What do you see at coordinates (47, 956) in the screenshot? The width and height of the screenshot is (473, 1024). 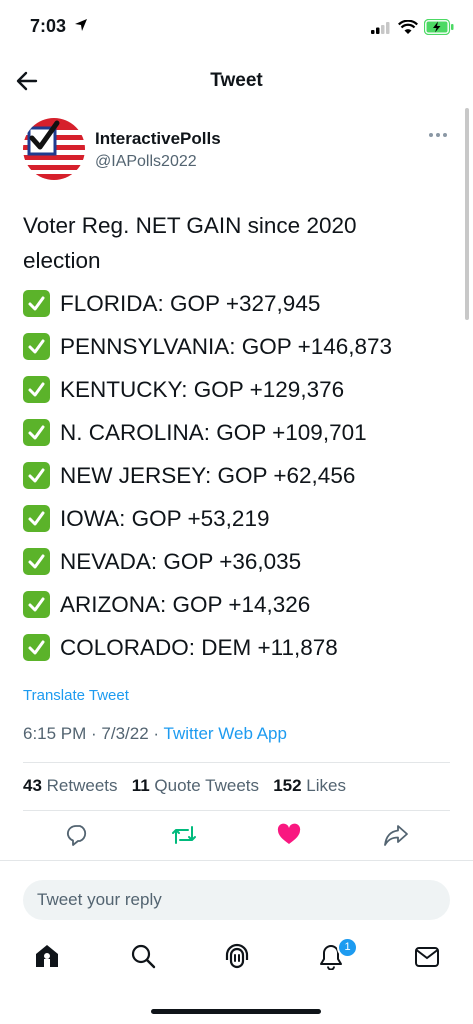 I see `home-icon` at bounding box center [47, 956].